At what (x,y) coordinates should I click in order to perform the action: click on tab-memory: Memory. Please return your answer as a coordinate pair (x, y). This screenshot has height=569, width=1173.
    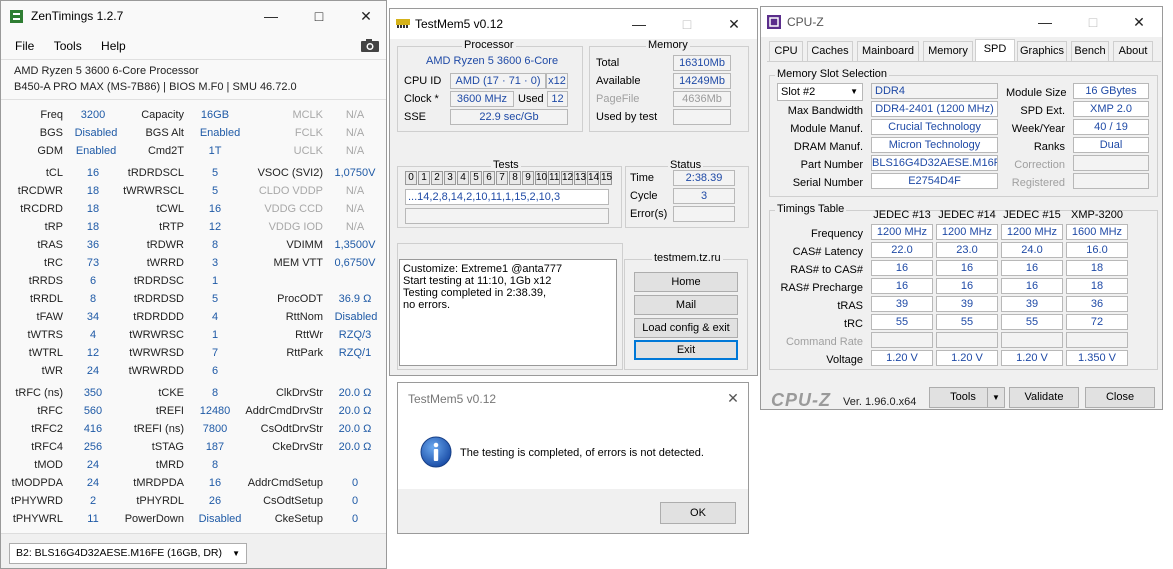
    Looking at the image, I should click on (948, 51).